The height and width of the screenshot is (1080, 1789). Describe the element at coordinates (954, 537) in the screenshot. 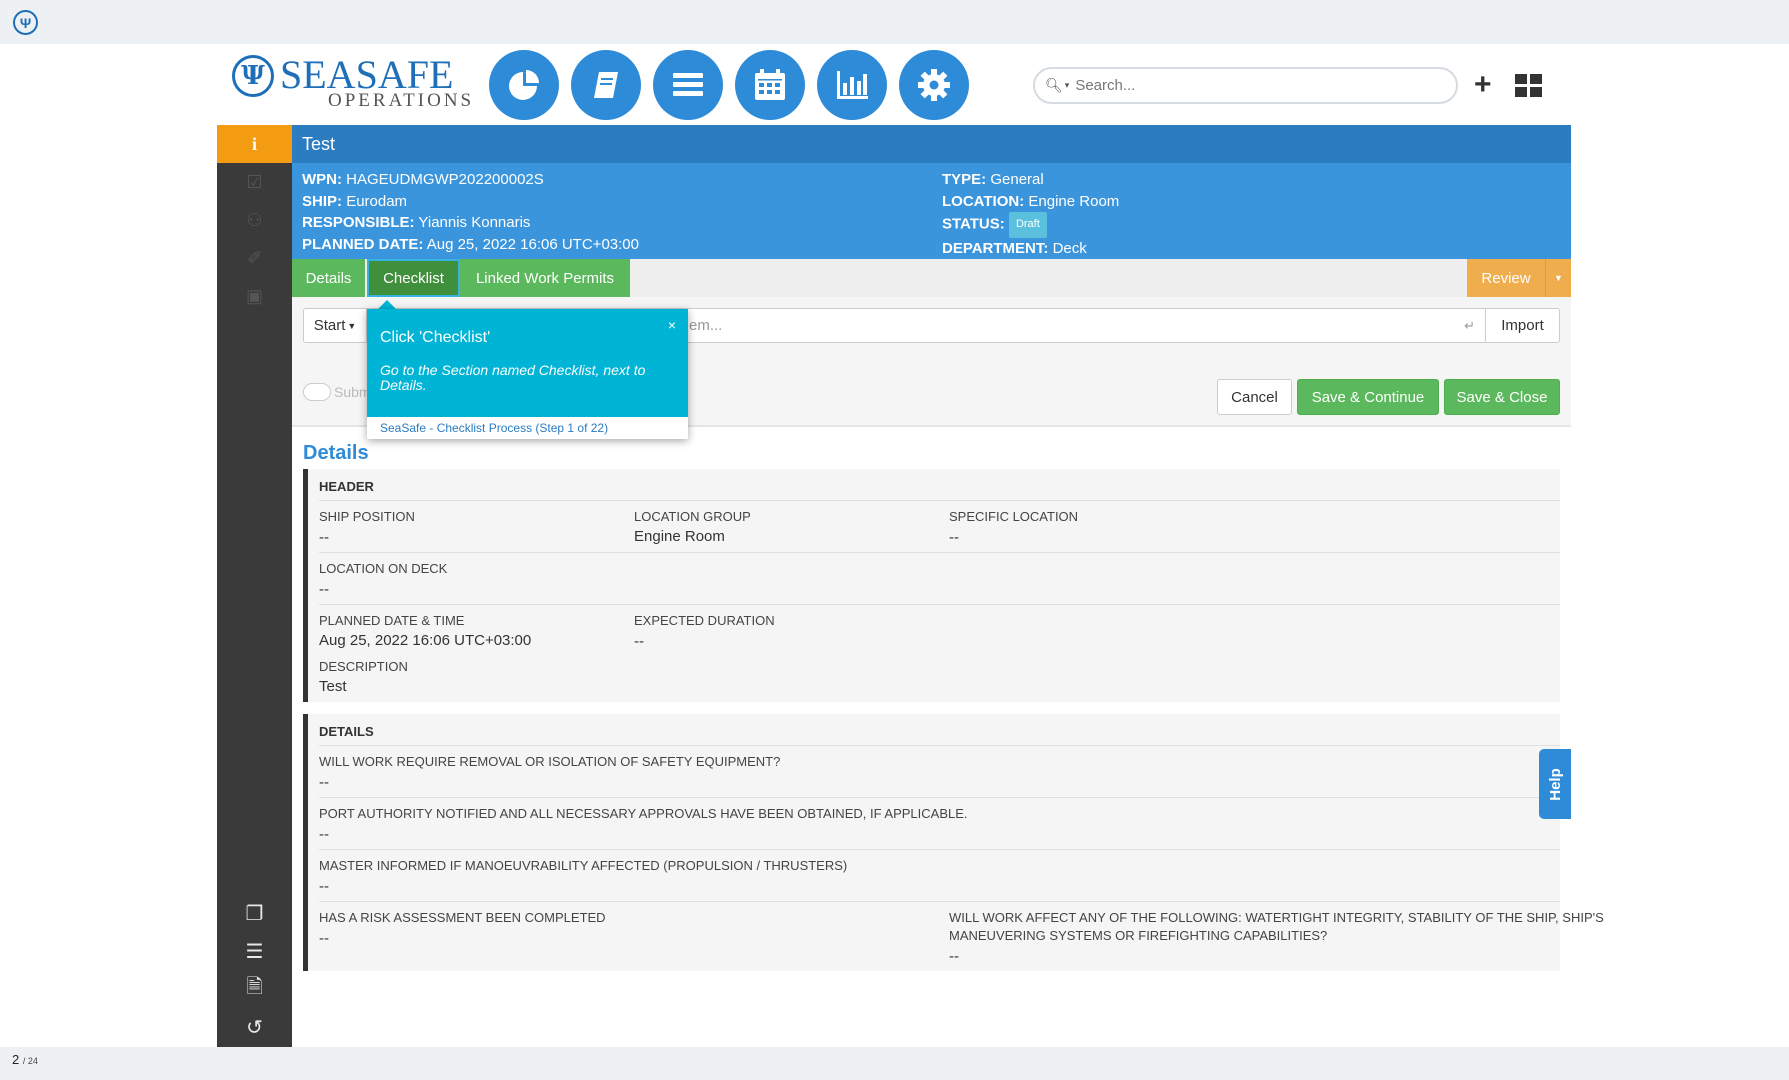

I see `specific-location-value: --` at that location.